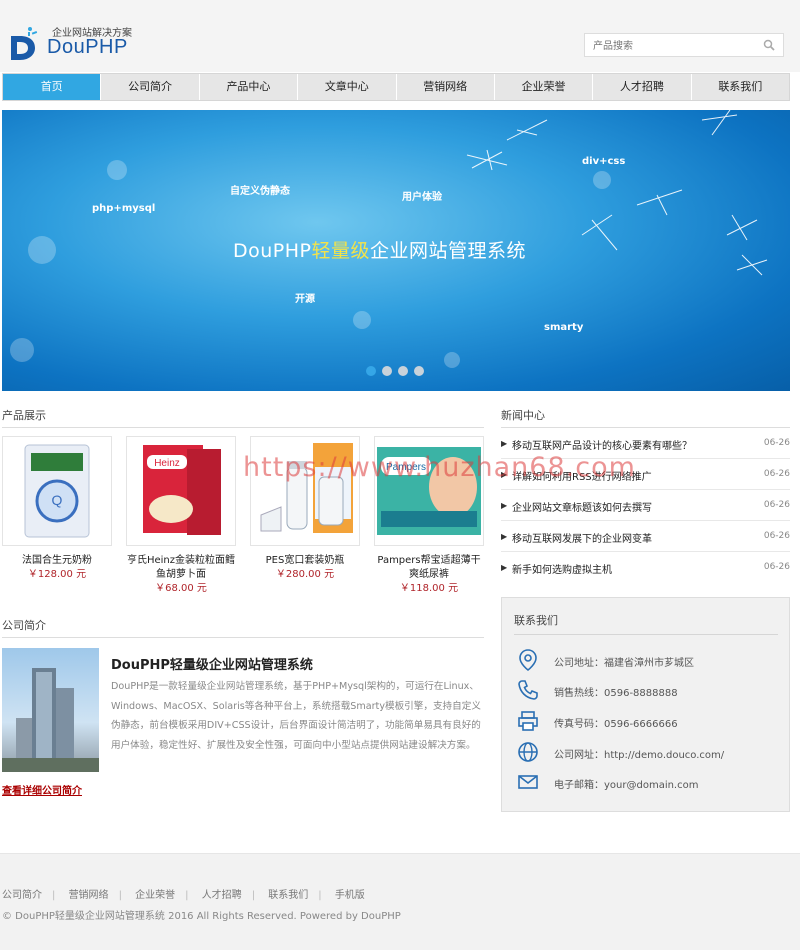 Image resolution: width=800 pixels, height=950 pixels. Describe the element at coordinates (57, 491) in the screenshot. I see `product-image: Q` at that location.